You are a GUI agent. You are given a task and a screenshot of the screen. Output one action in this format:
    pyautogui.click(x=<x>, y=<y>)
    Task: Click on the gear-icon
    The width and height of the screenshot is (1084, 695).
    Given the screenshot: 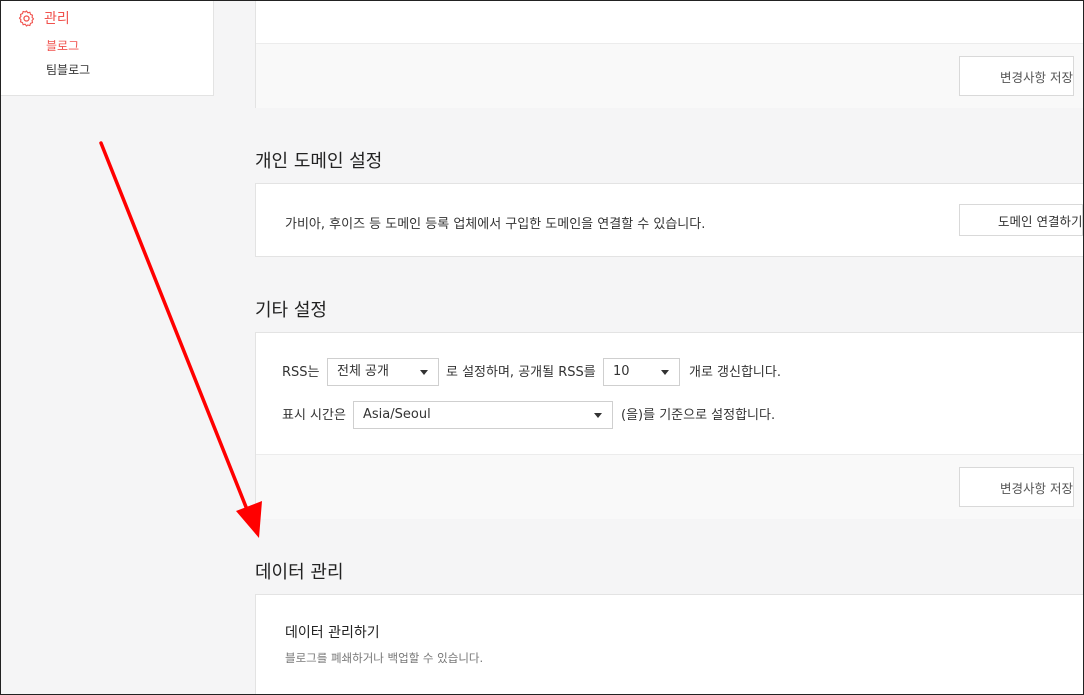 What is the action you would take?
    pyautogui.click(x=26, y=18)
    